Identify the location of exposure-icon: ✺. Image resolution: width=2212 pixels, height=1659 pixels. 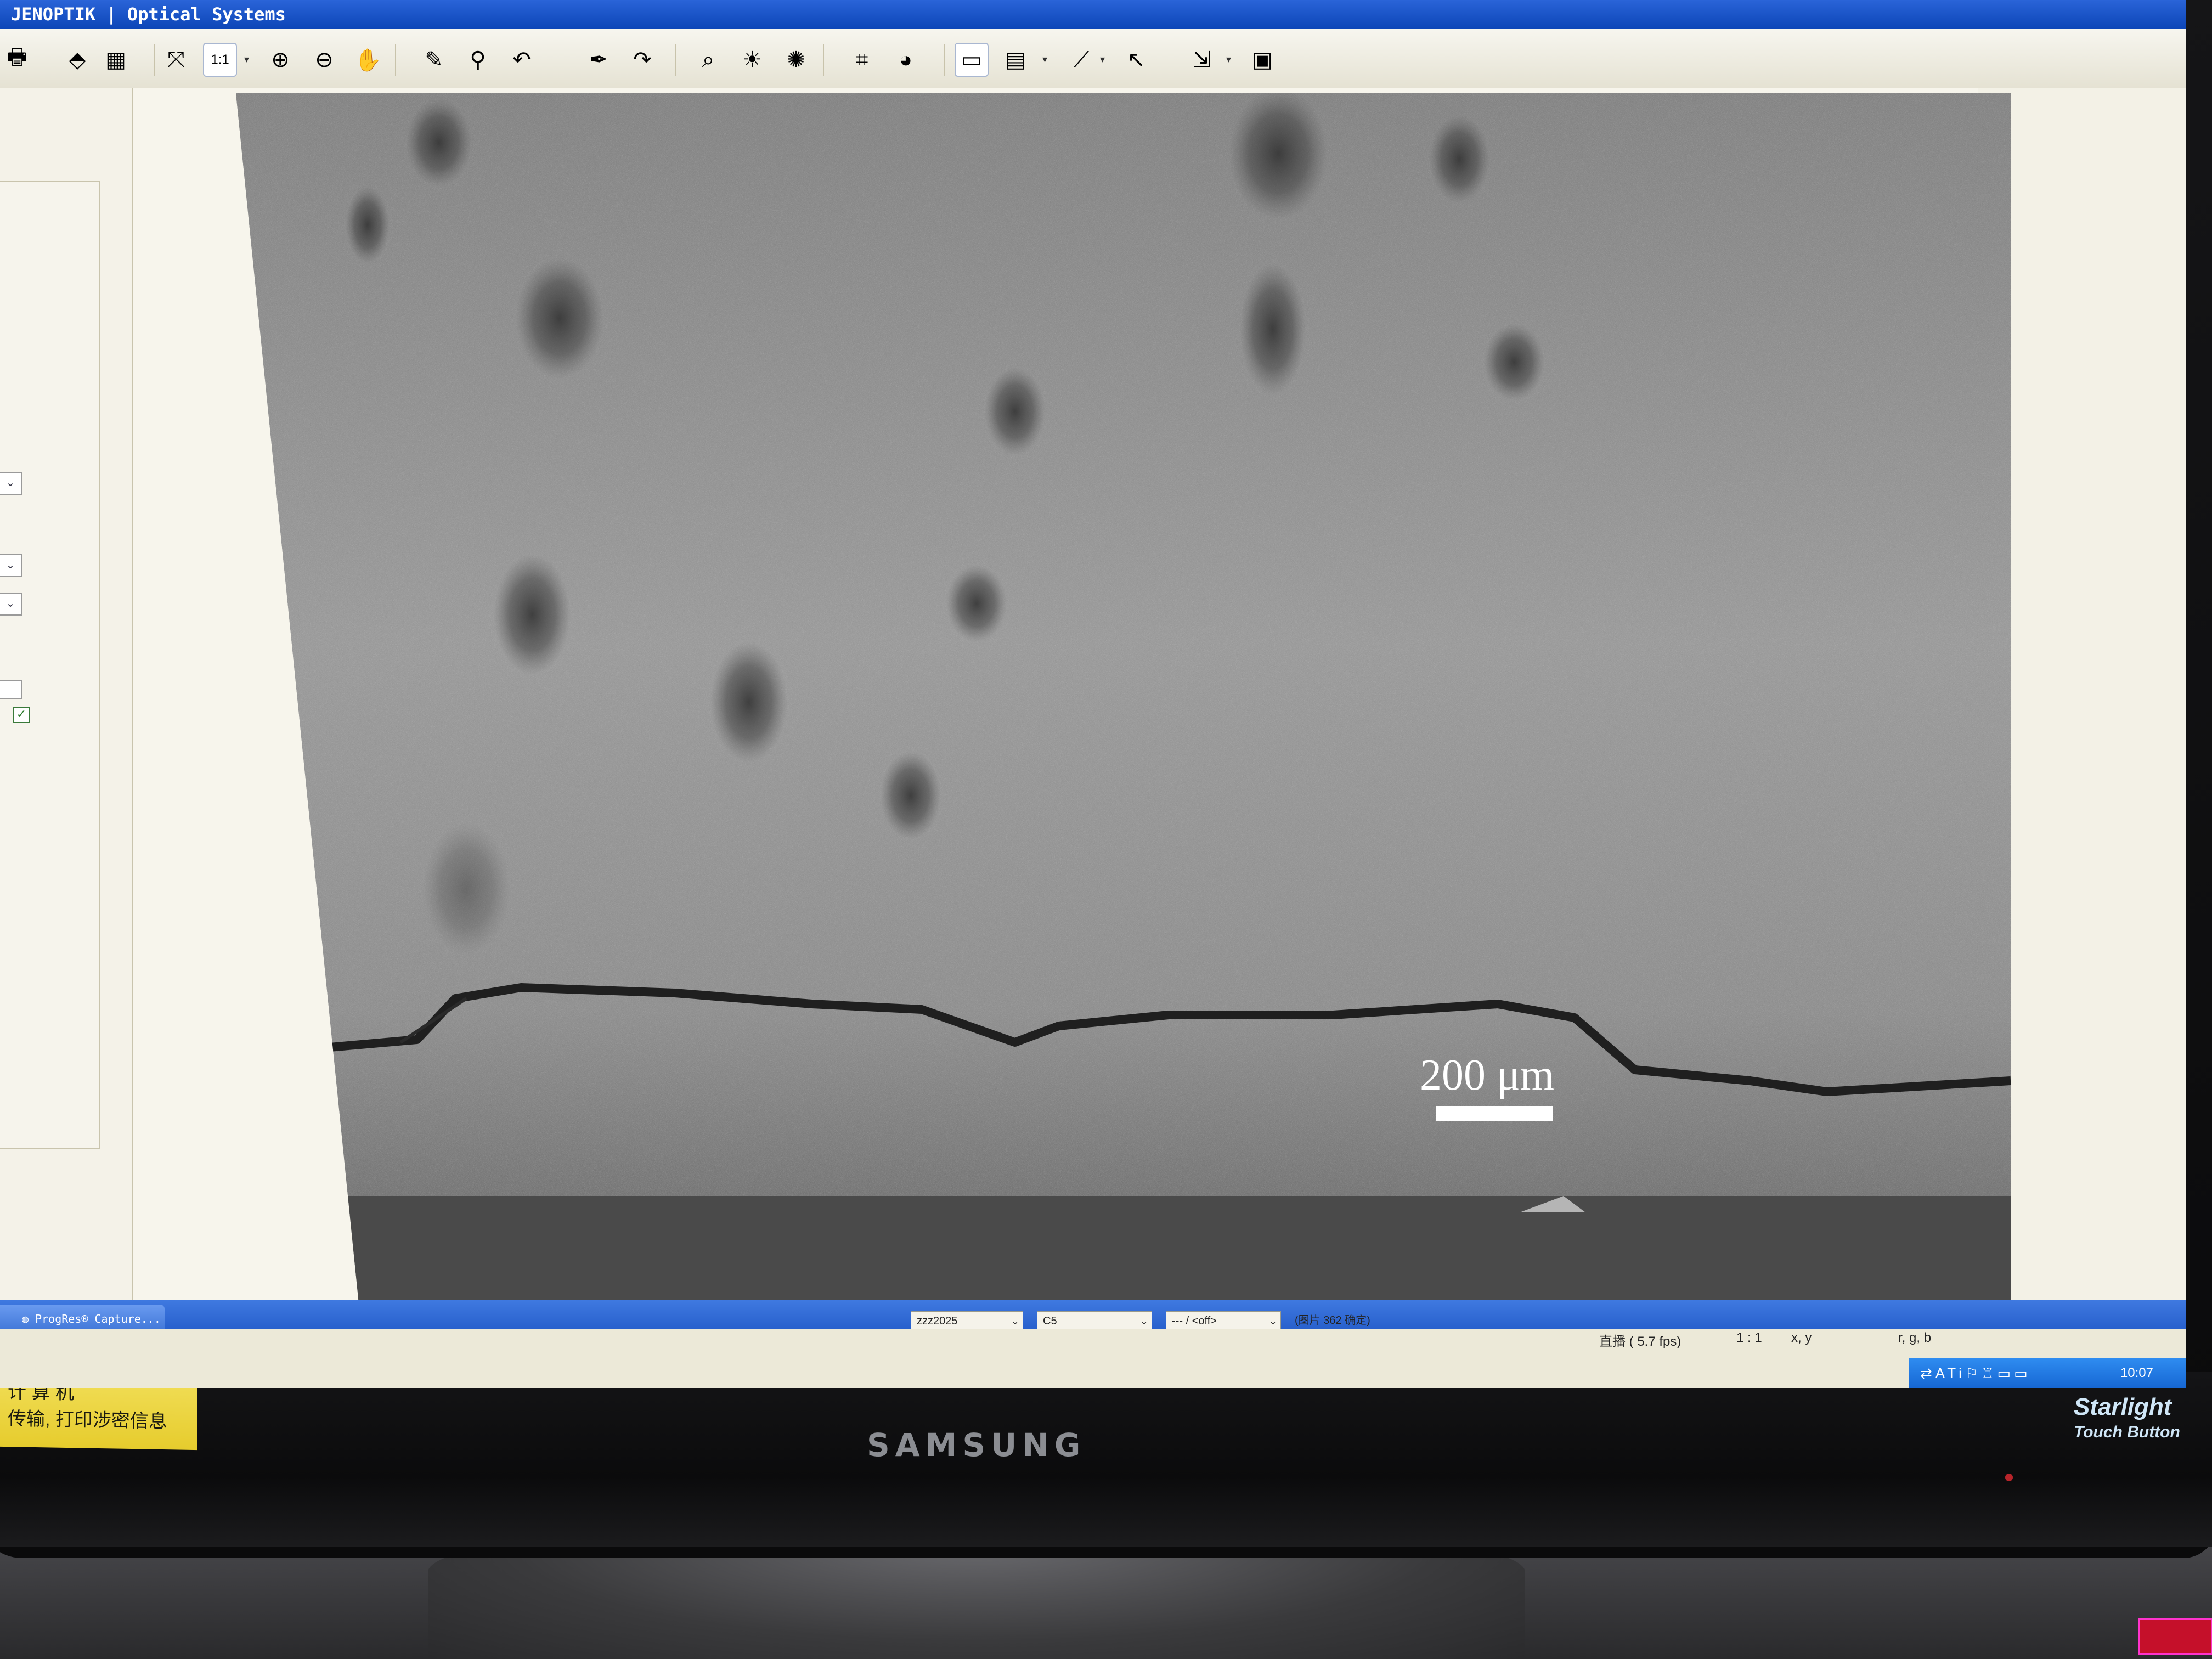
(796, 60).